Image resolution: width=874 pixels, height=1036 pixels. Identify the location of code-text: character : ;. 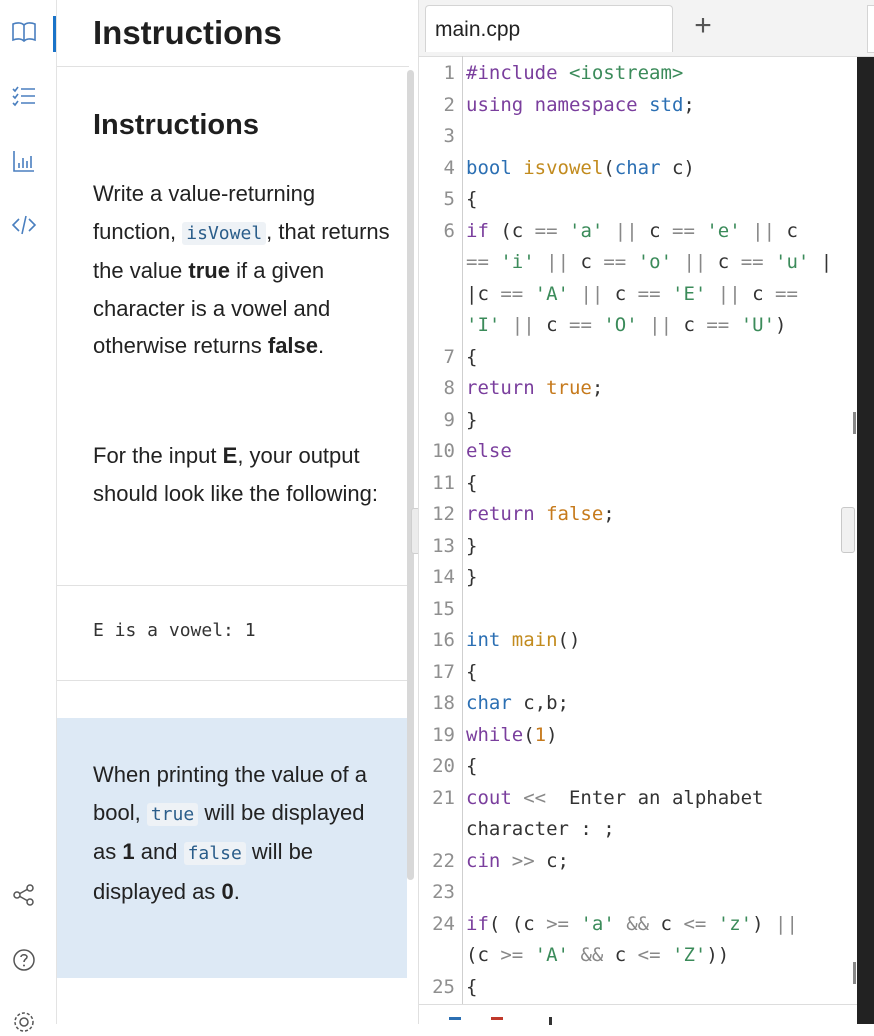
(540, 829).